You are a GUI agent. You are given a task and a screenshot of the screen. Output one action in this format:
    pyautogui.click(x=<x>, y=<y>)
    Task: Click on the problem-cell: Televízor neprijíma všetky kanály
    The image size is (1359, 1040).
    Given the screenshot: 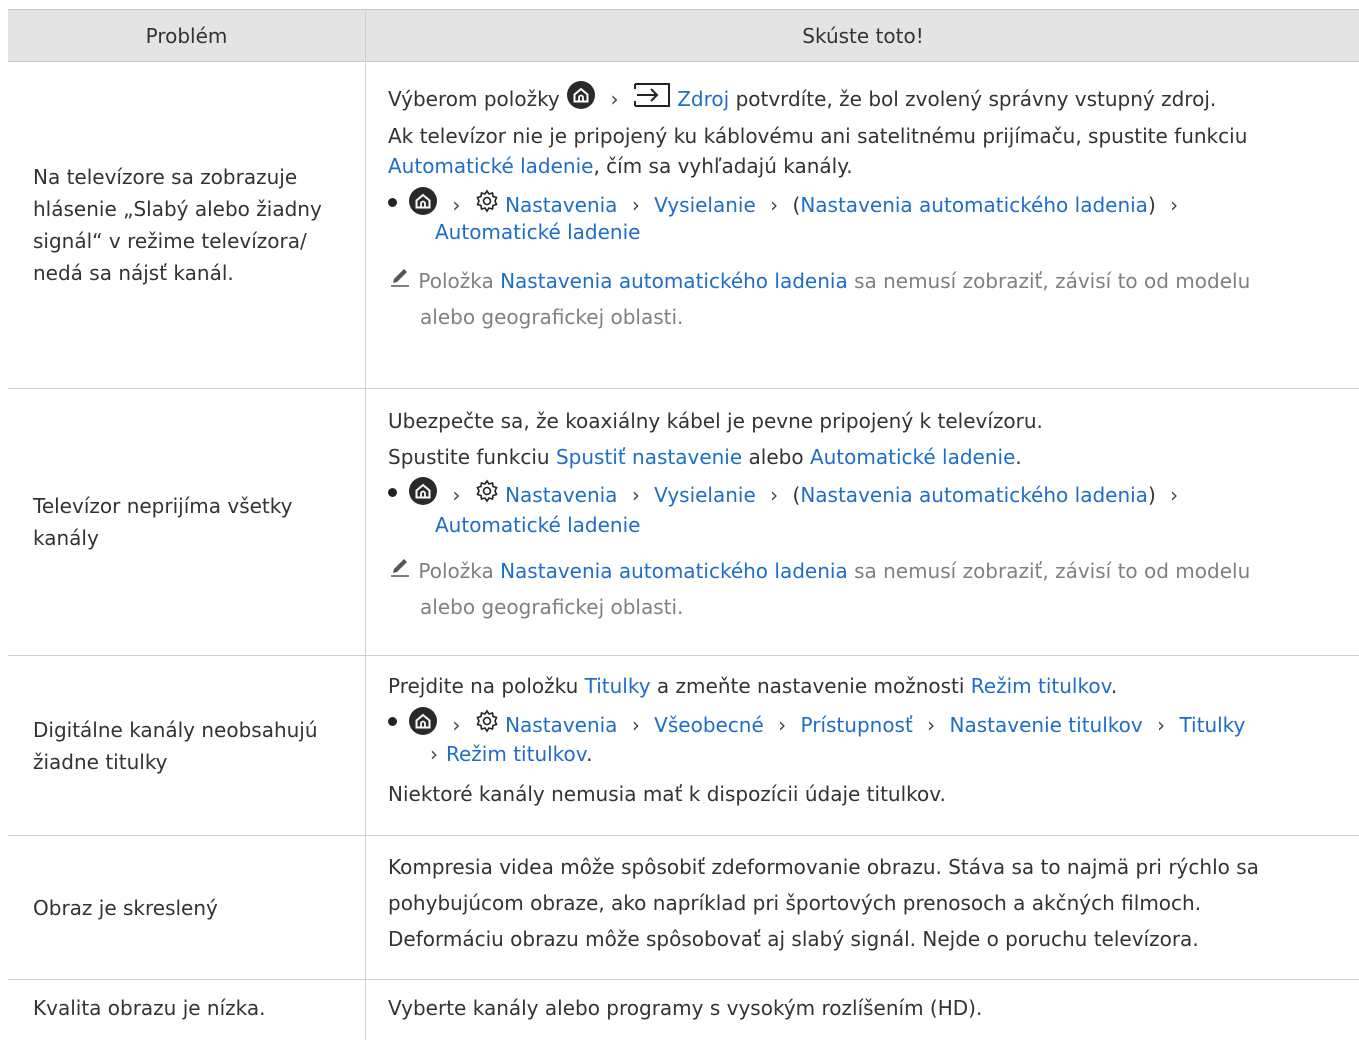 What is the action you would take?
    pyautogui.click(x=186, y=522)
    